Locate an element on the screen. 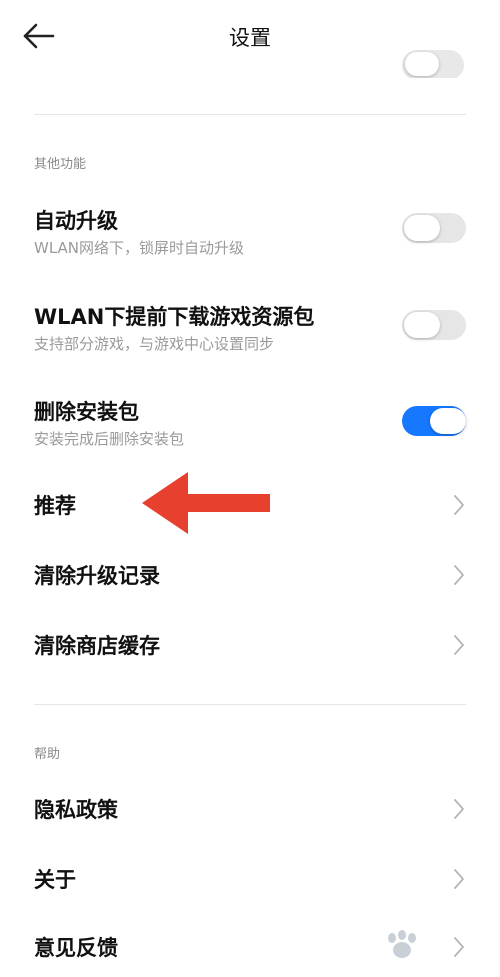  setting-row-privacy-policy: 隐私政策 is located at coordinates (250, 807).